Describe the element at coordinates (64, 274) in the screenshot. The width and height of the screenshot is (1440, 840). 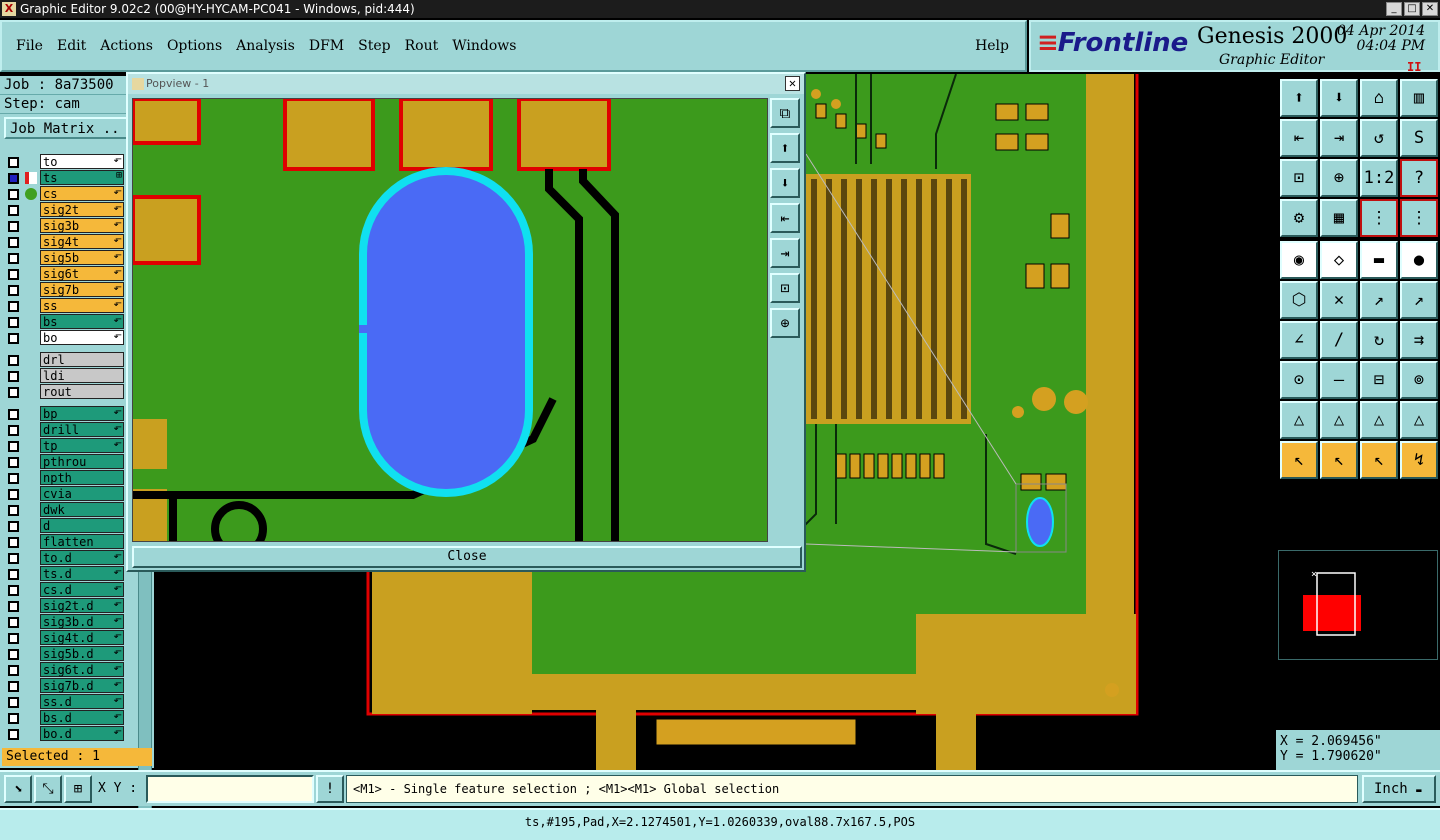
I see `layer-row-sig6t: sig6t ⬐` at that location.